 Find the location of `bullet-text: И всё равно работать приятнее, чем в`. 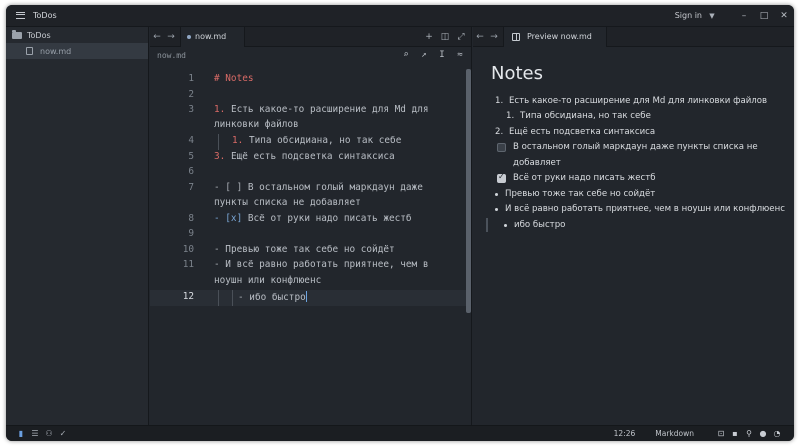

bullet-text: И всё равно работать приятнее, чем в is located at coordinates (324, 264).